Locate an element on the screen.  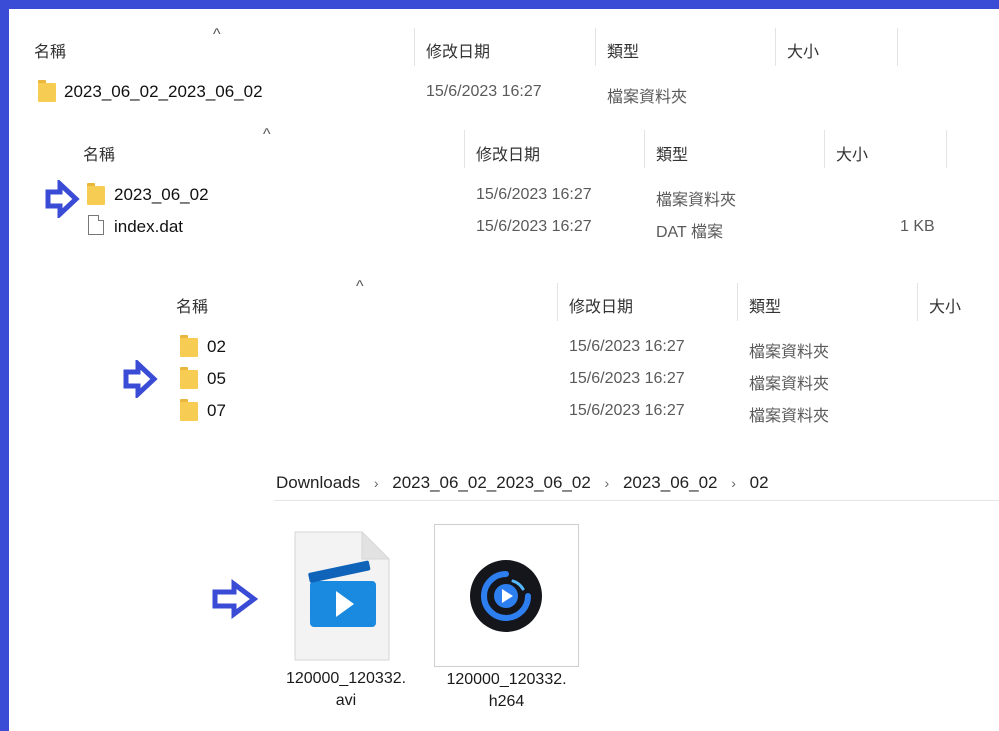
file-name: 05 is located at coordinates (216, 378).